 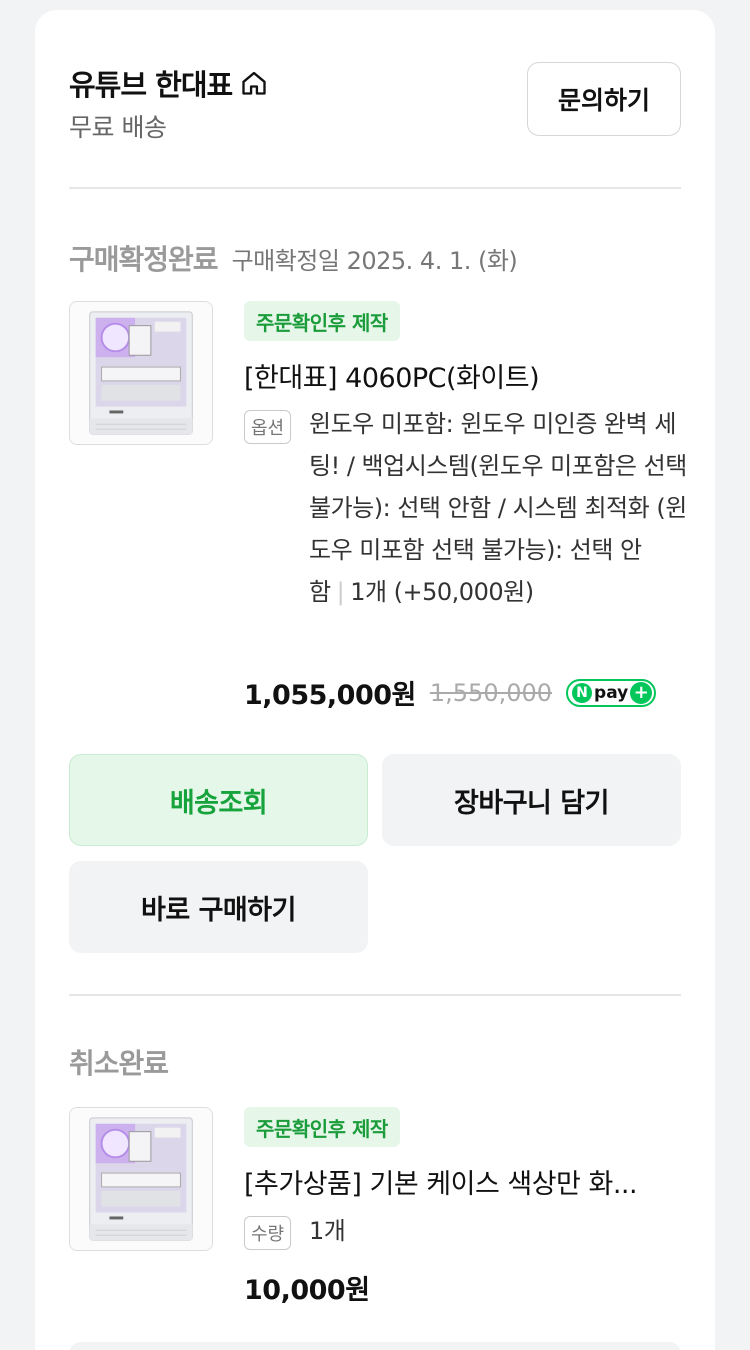 I want to click on add-to-cart-button: 장바구니 담기, so click(x=531, y=800).